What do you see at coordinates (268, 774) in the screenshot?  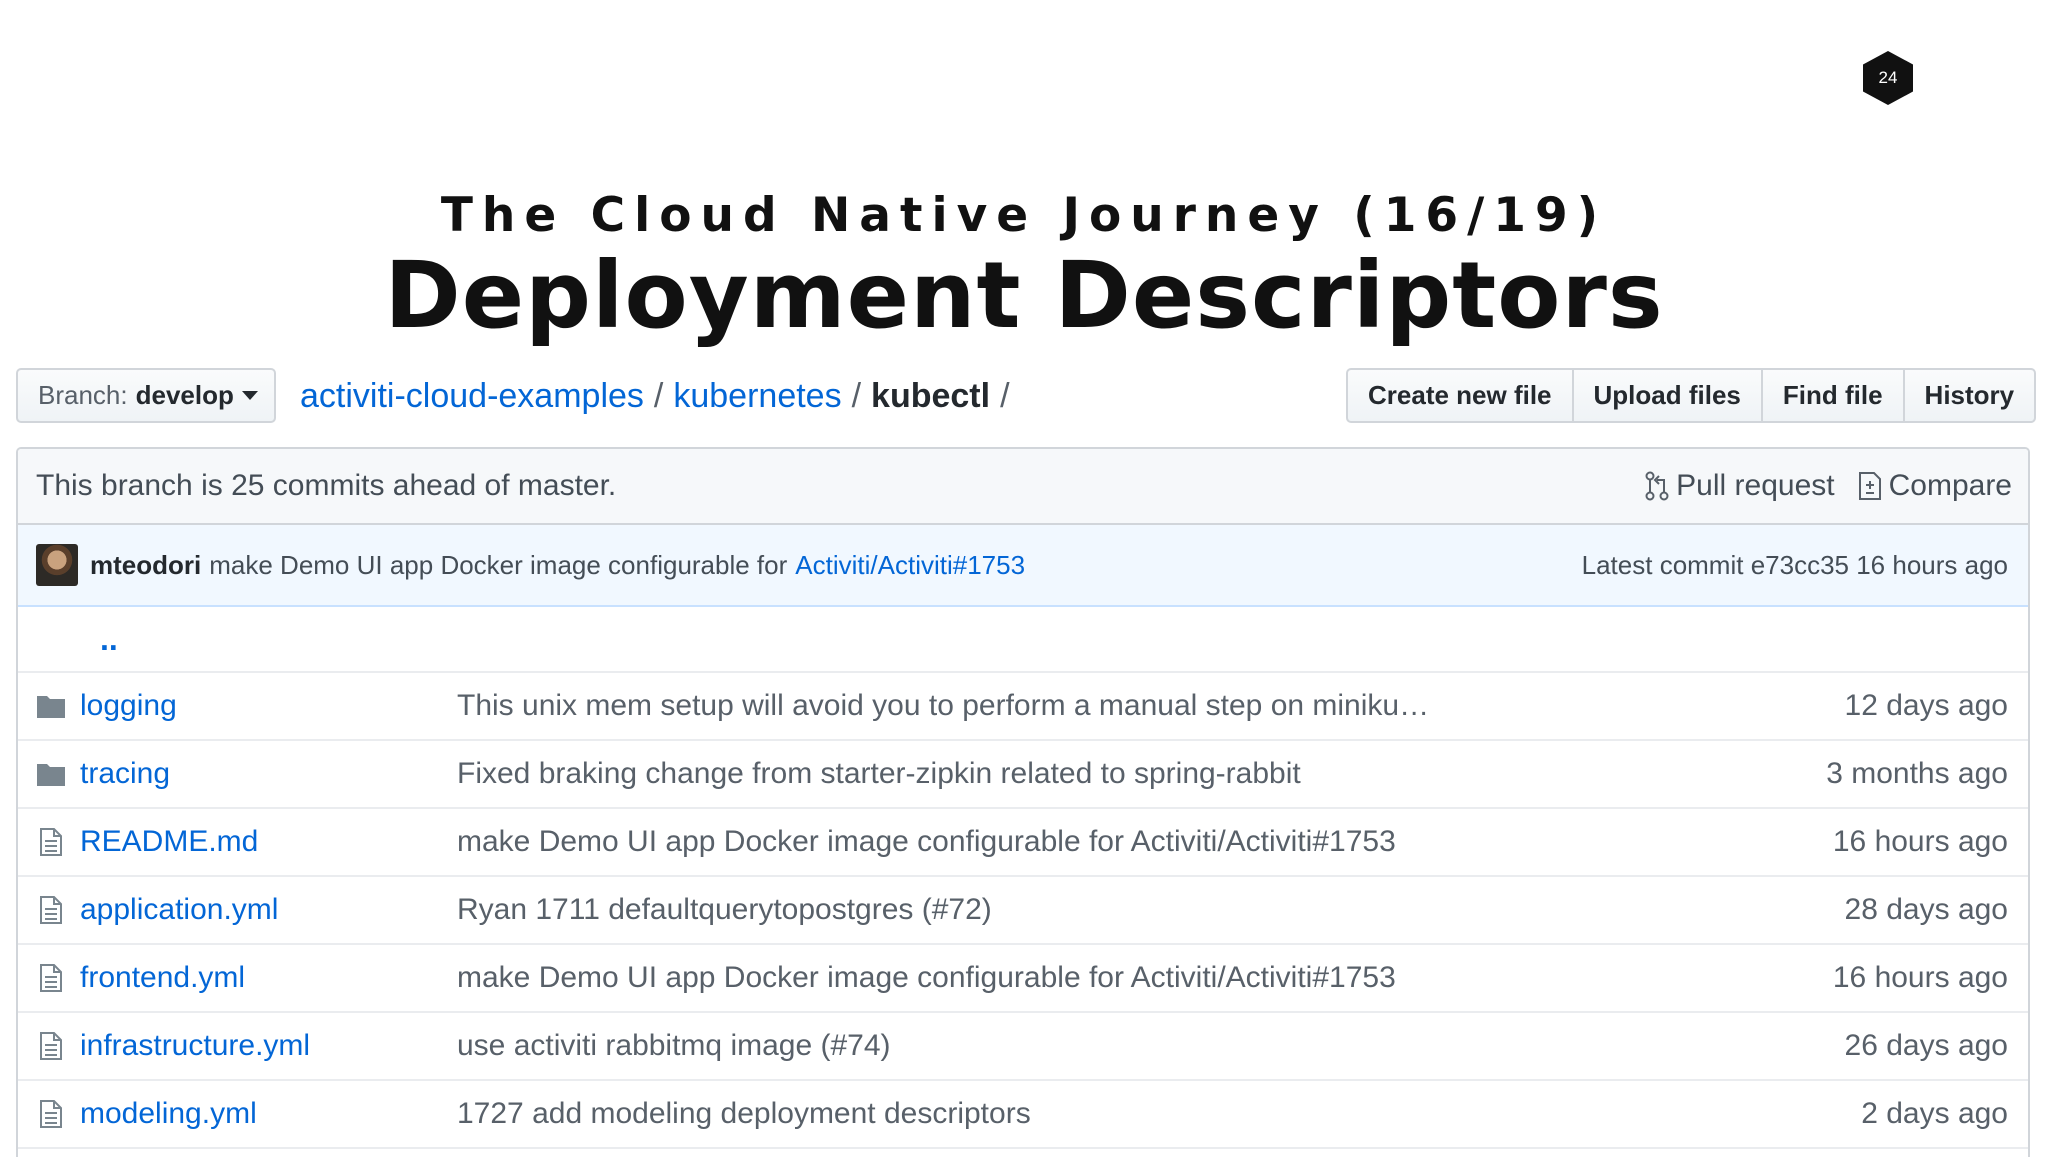 I see `file-name-link: tracing` at bounding box center [268, 774].